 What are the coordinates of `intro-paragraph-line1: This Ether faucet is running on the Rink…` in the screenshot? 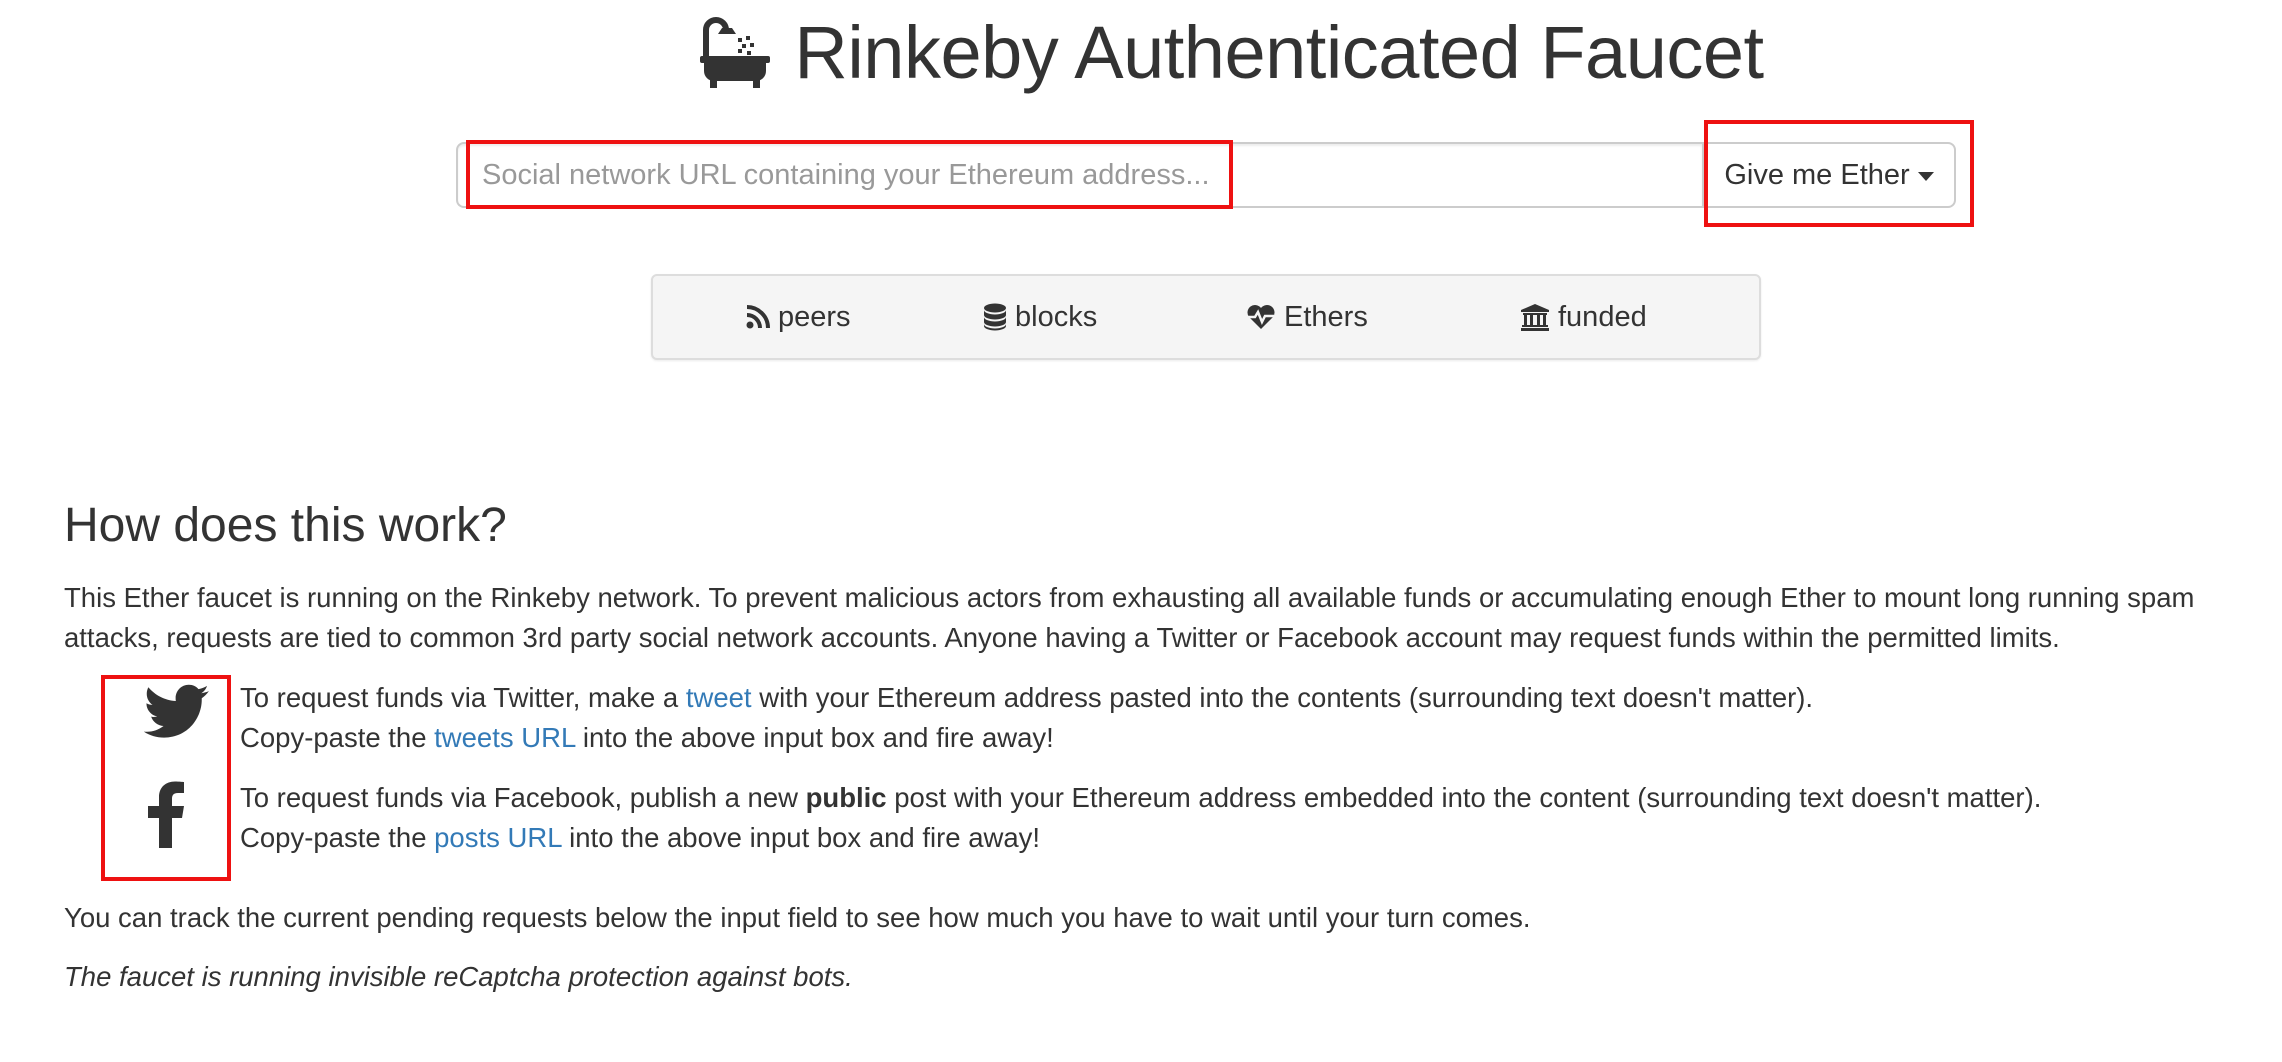 It's located at (1129, 597).